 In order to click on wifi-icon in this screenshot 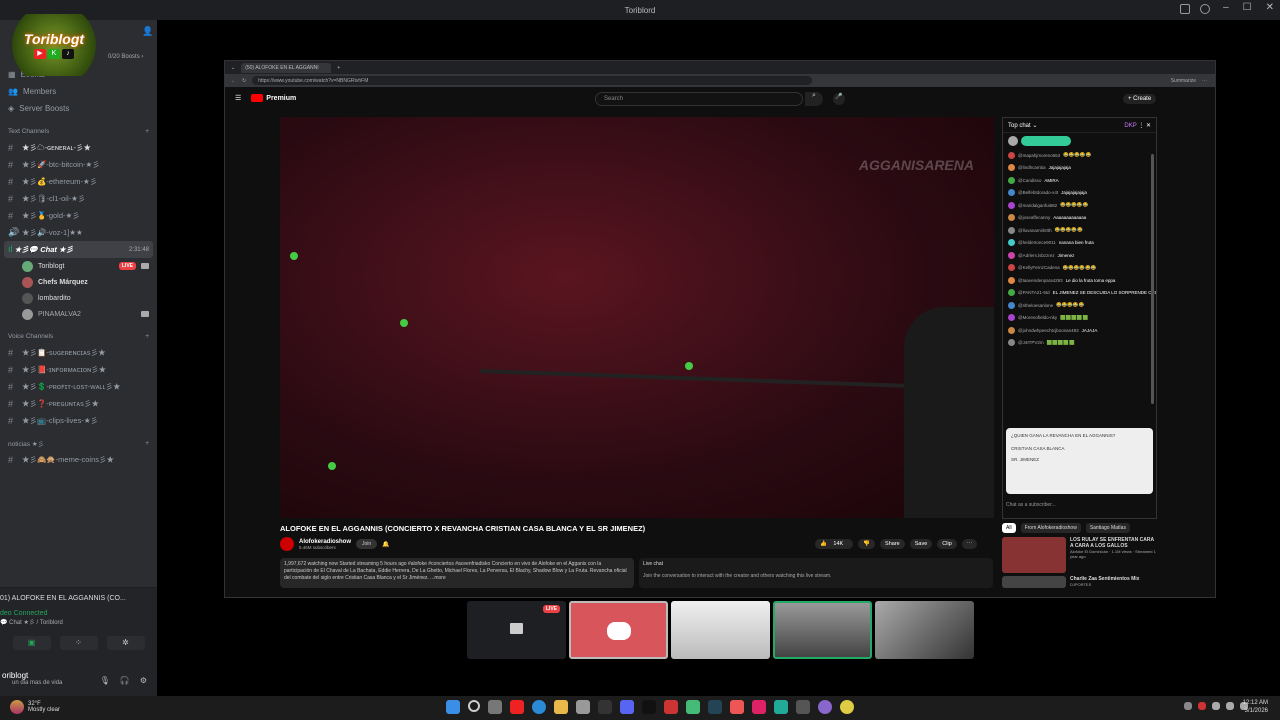, I will do `click(1216, 706)`.